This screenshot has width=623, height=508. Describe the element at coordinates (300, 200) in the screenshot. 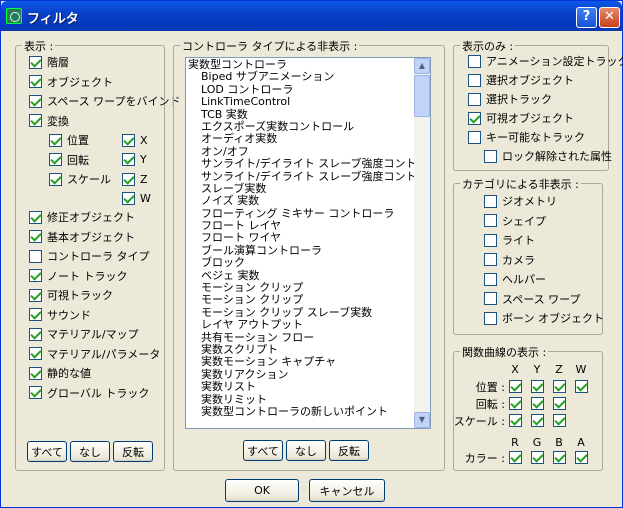

I see `controller-list-item: ノイズ 実数` at that location.